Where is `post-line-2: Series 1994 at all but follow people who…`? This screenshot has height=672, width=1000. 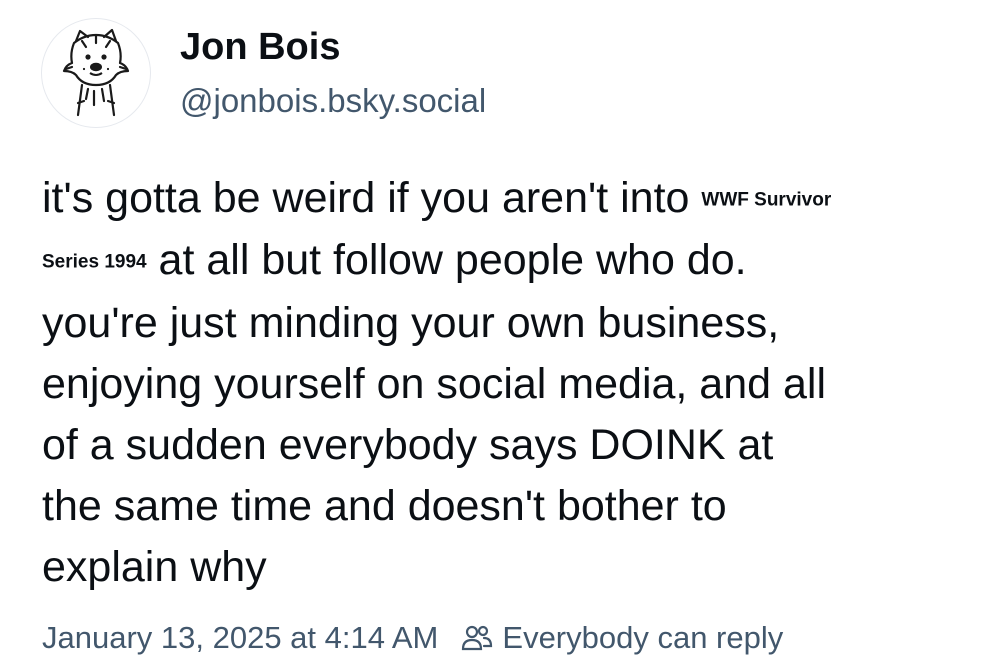
post-line-2: Series 1994 at all but follow people who… is located at coordinates (512, 261).